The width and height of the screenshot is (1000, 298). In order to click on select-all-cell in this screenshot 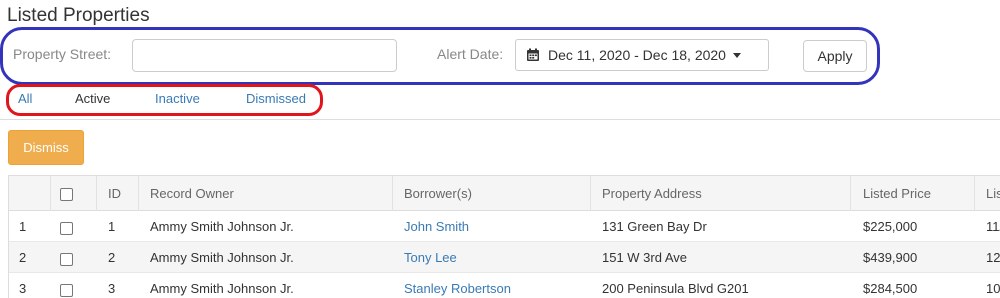, I will do `click(66, 193)`.